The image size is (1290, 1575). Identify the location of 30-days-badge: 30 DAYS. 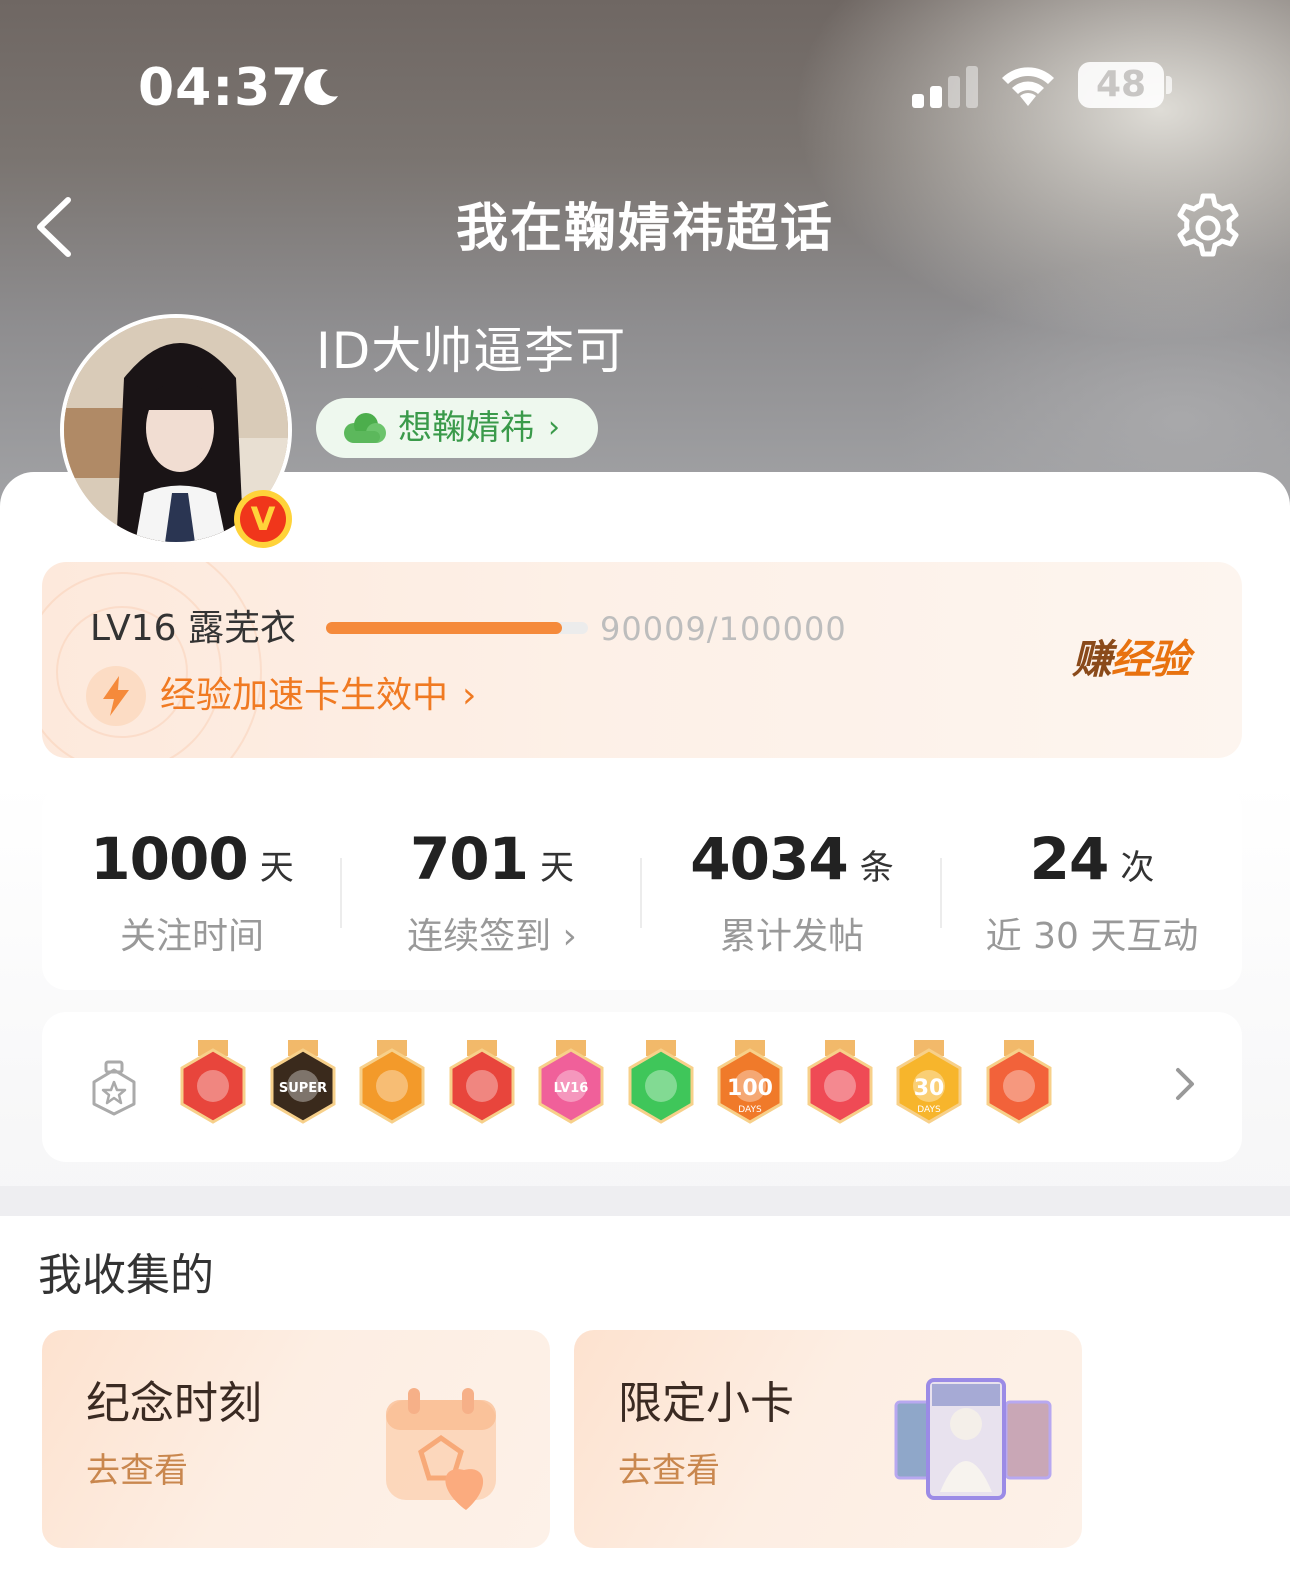
(929, 1082).